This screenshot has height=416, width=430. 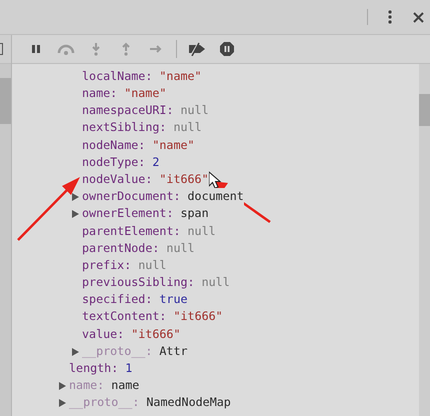 What do you see at coordinates (1, 49) in the screenshot?
I see `panel-icon` at bounding box center [1, 49].